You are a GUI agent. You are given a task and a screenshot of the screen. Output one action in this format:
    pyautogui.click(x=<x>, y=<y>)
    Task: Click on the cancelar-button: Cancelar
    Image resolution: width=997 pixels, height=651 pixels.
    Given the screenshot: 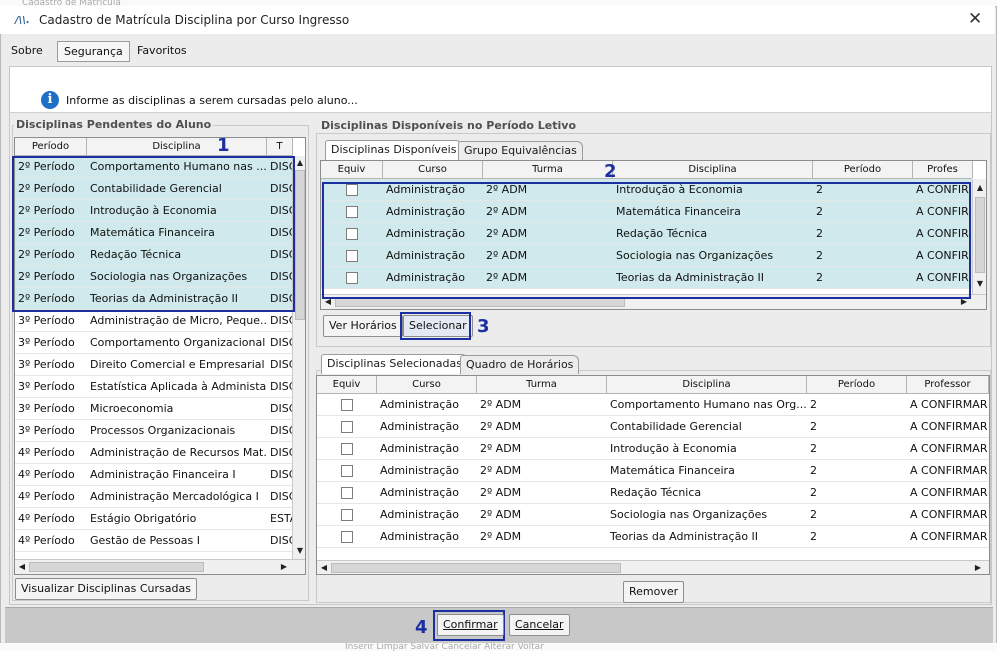 What is the action you would take?
    pyautogui.click(x=539, y=625)
    